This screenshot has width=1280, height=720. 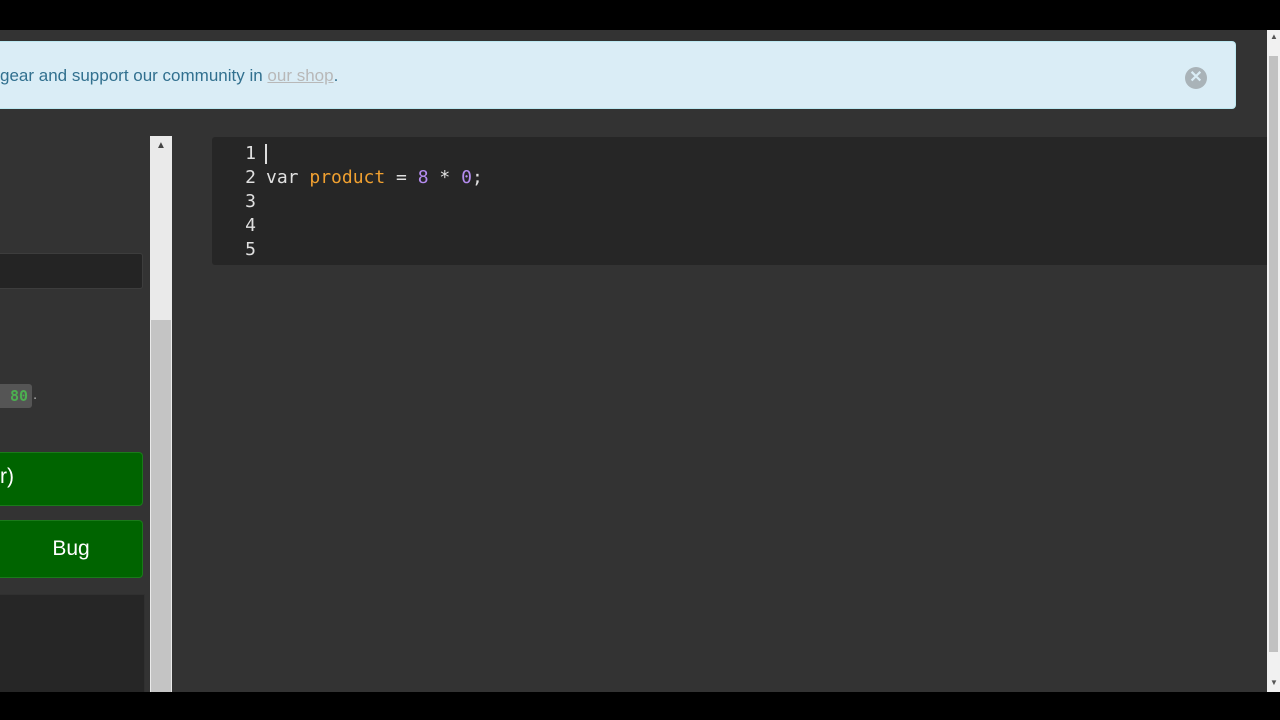 I want to click on report-bug-button: Bug, so click(x=71, y=549).